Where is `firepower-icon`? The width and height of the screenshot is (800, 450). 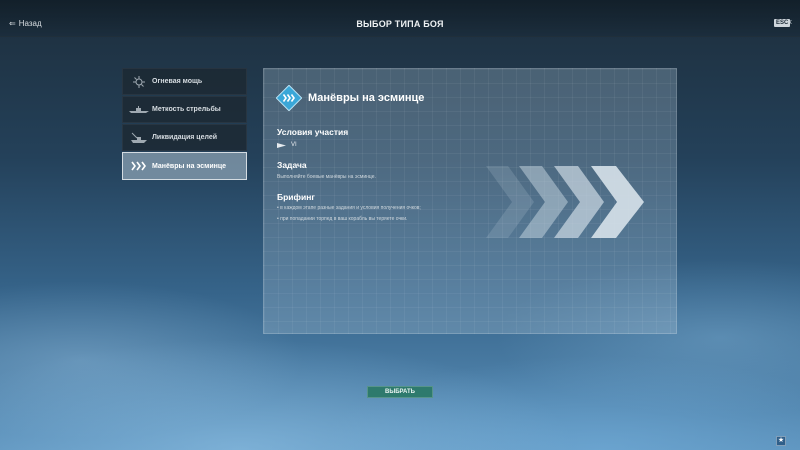 firepower-icon is located at coordinates (139, 81).